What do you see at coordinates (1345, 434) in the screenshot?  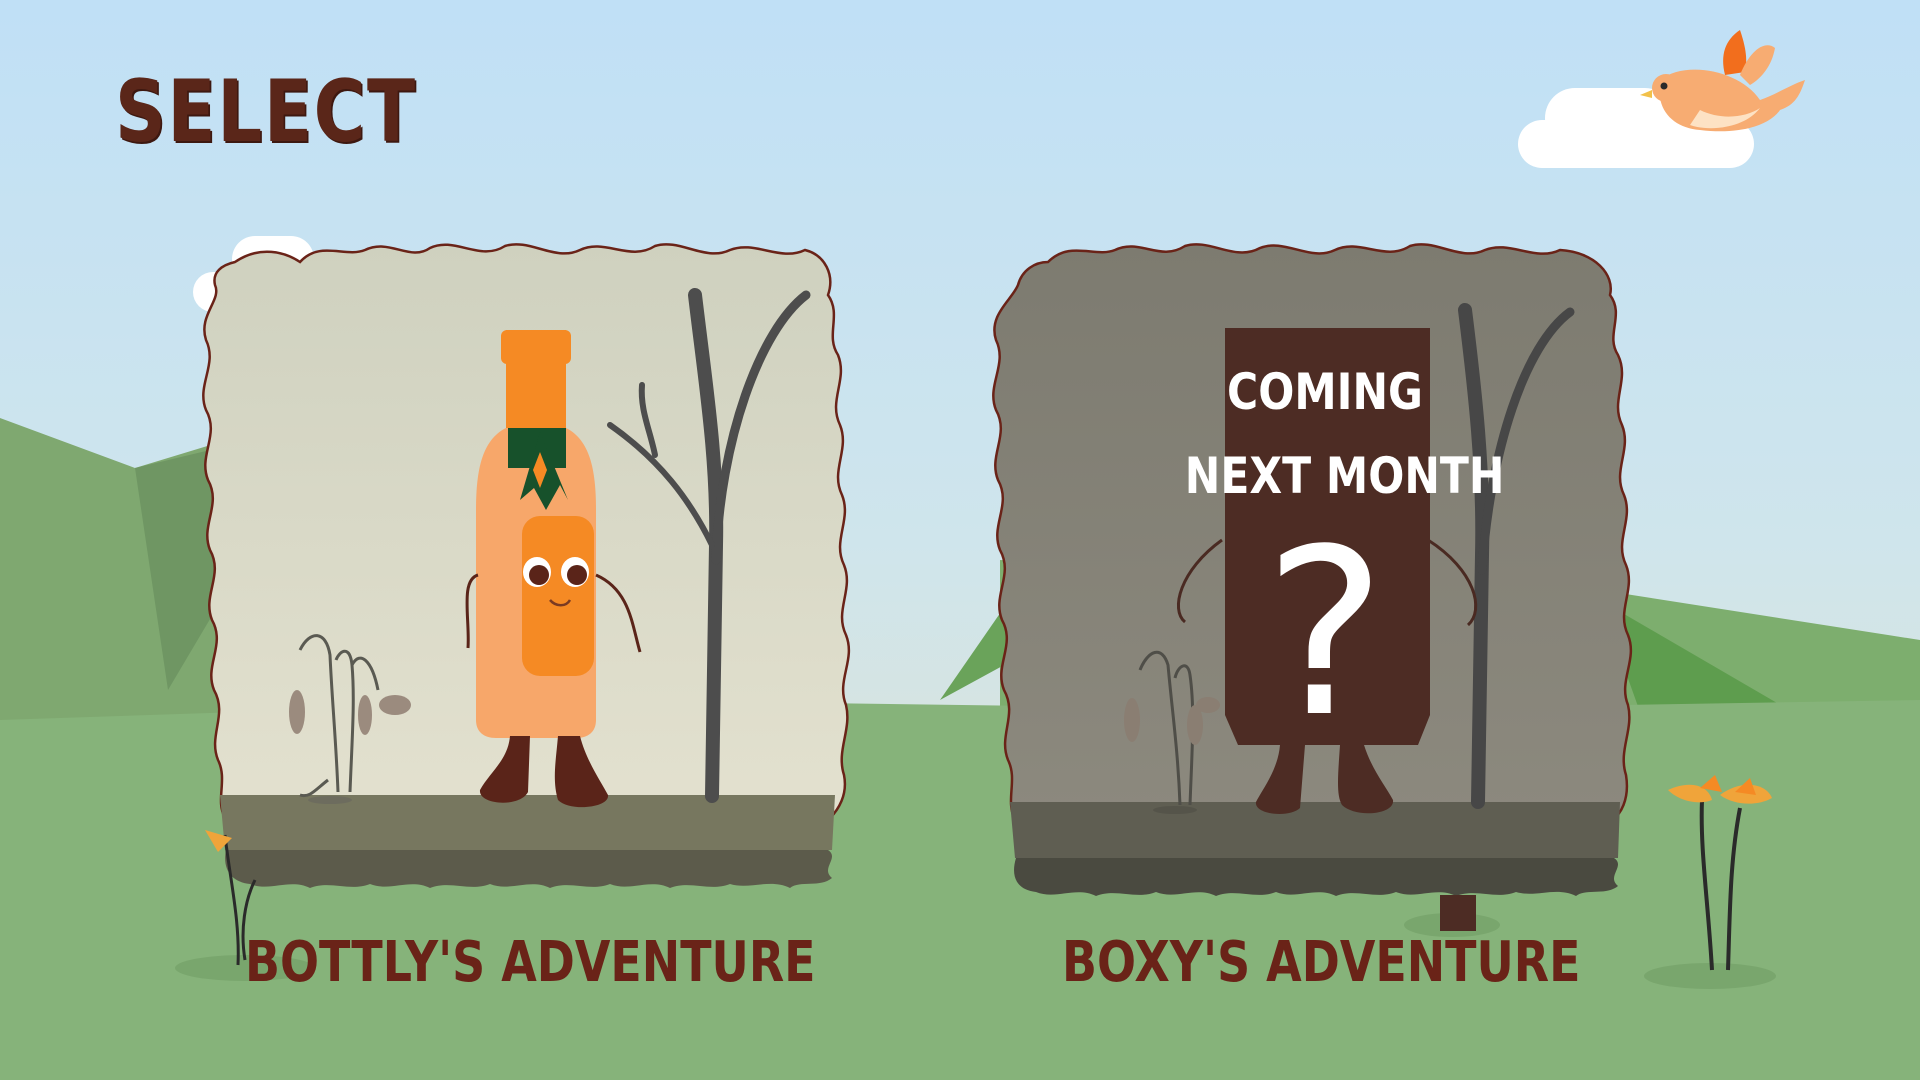 I see `coming-soon-text: COMING NEXT MONTH` at bounding box center [1345, 434].